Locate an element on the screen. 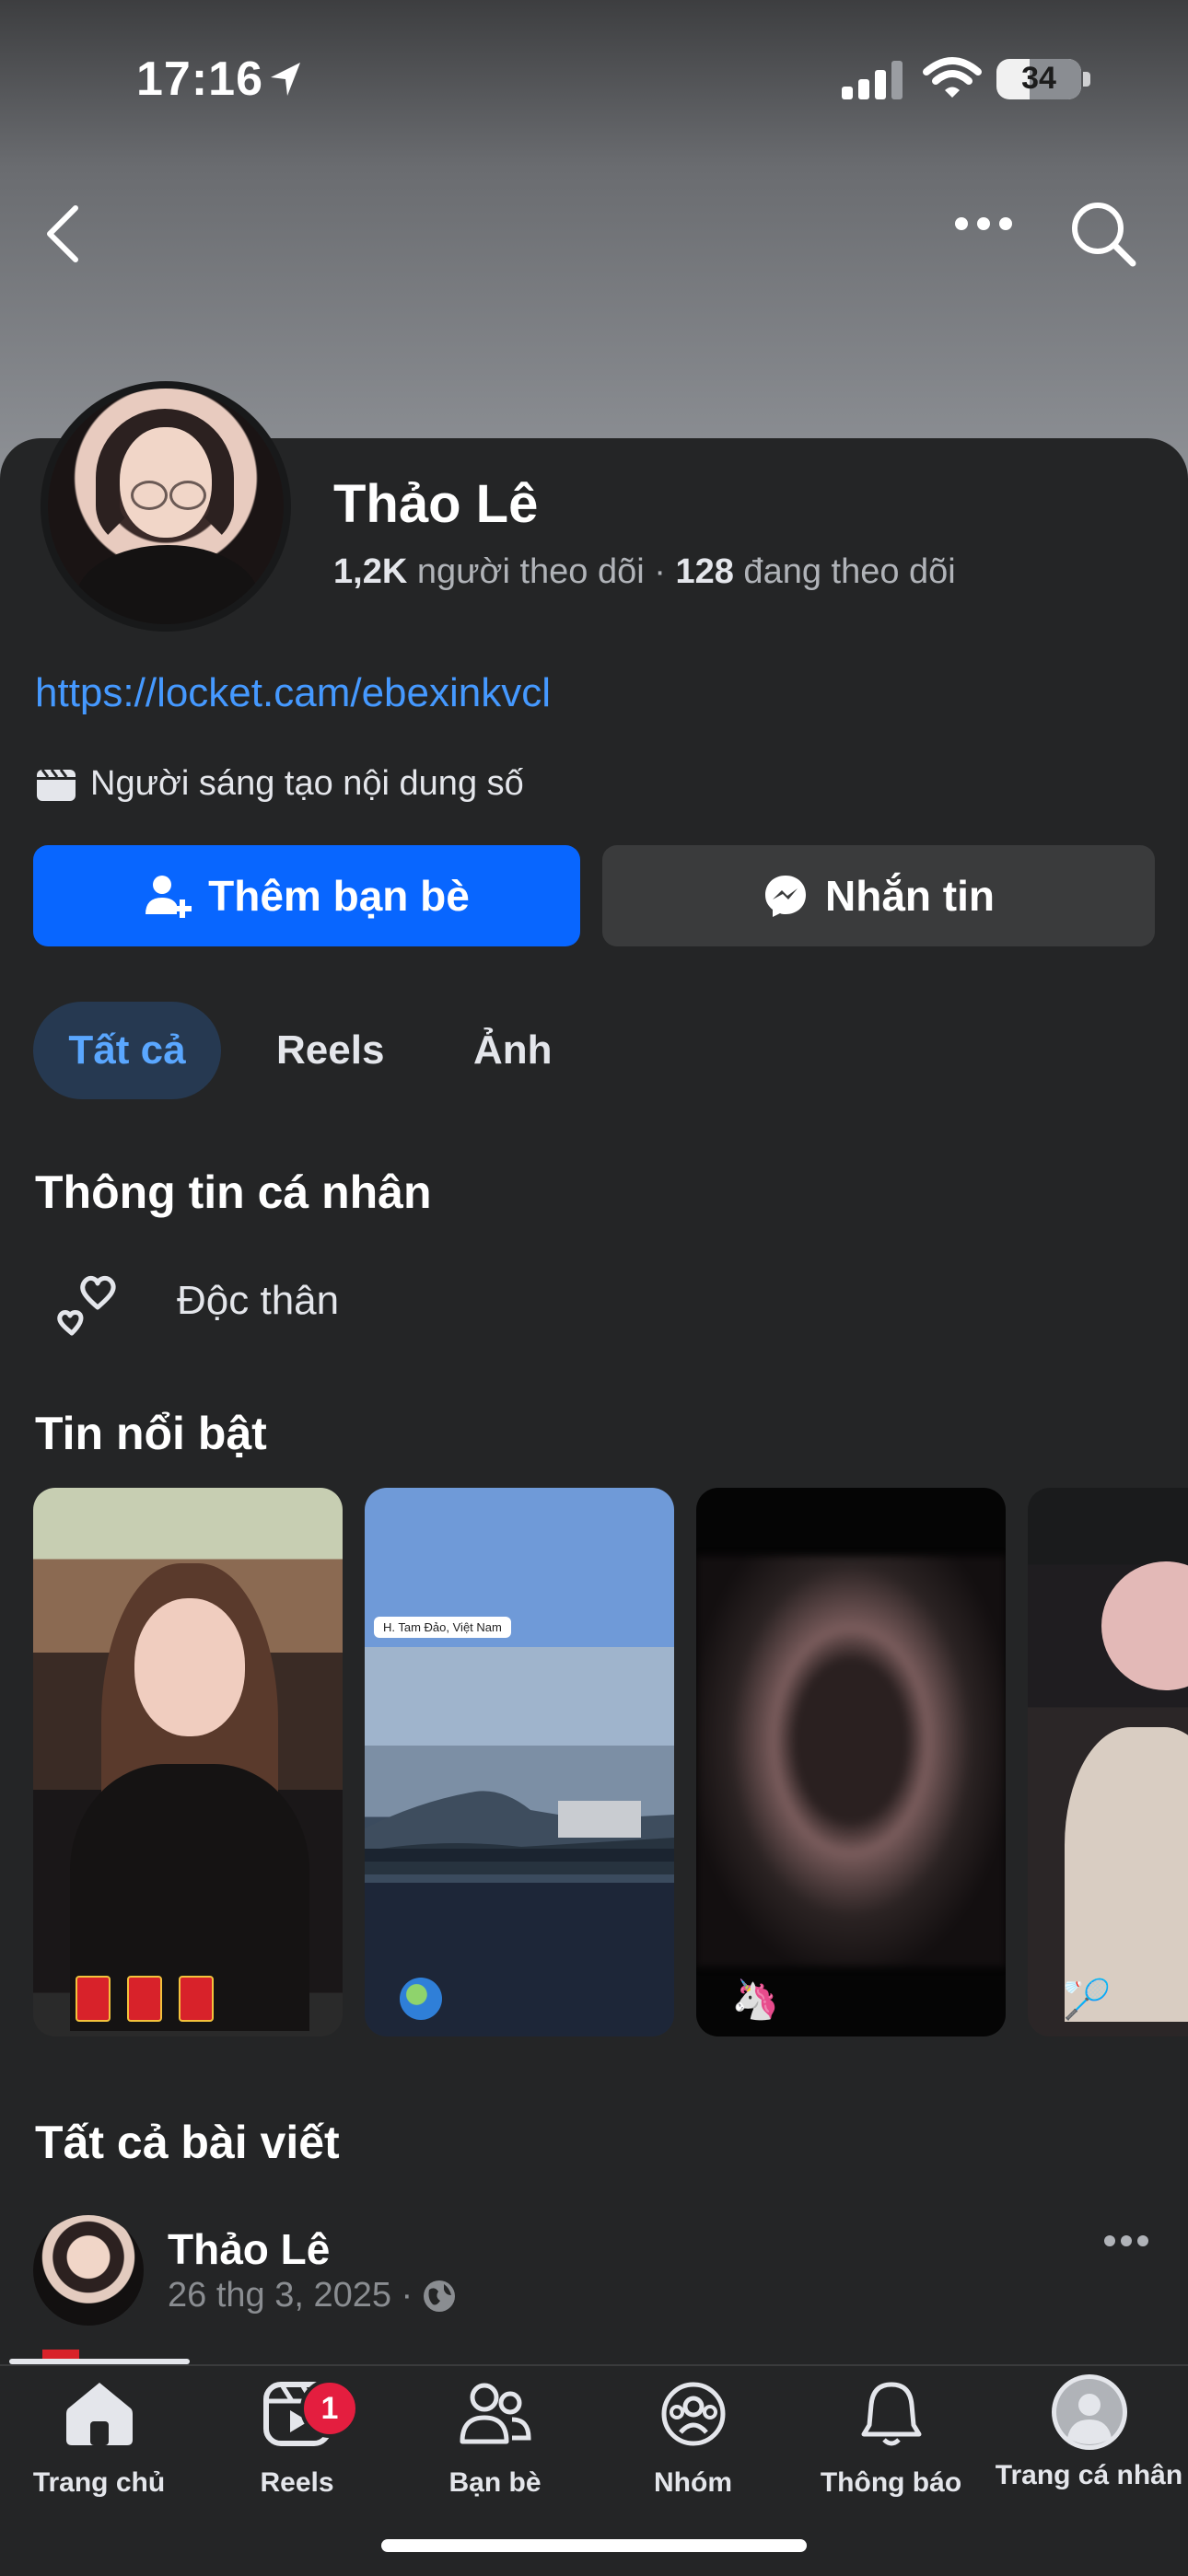 This screenshot has height=2576, width=1188. back-icon is located at coordinates (63, 233).